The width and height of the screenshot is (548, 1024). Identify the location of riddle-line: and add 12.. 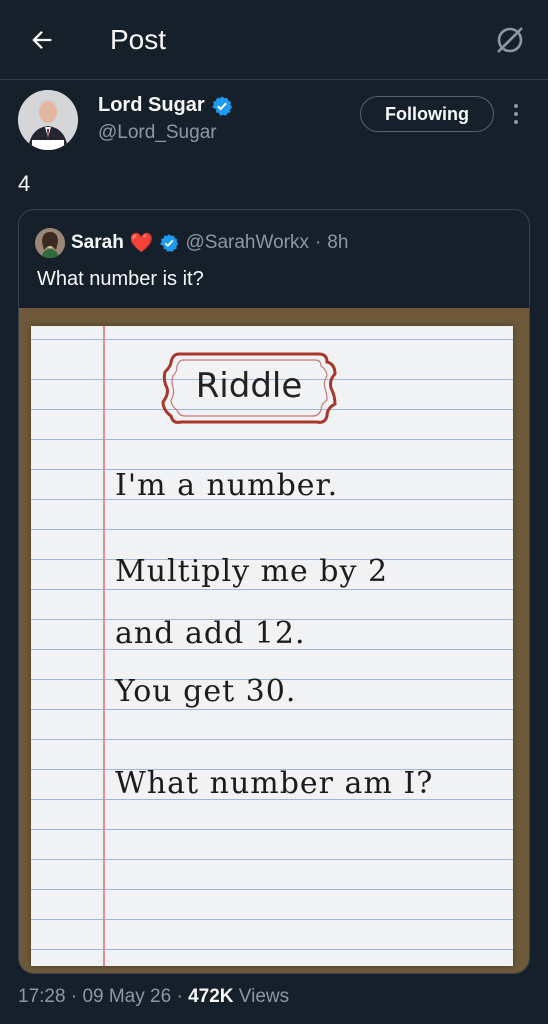
(210, 633).